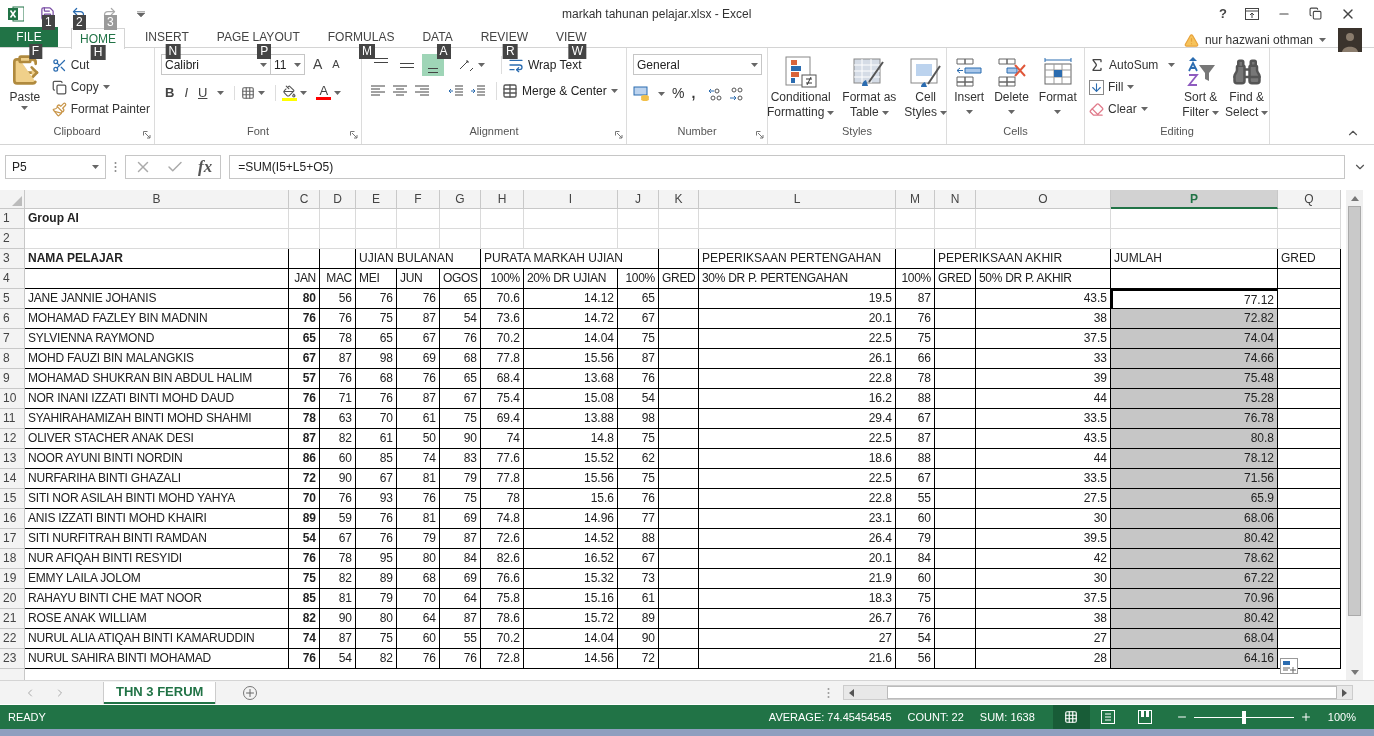  What do you see at coordinates (638, 199) in the screenshot?
I see `column-header: J` at bounding box center [638, 199].